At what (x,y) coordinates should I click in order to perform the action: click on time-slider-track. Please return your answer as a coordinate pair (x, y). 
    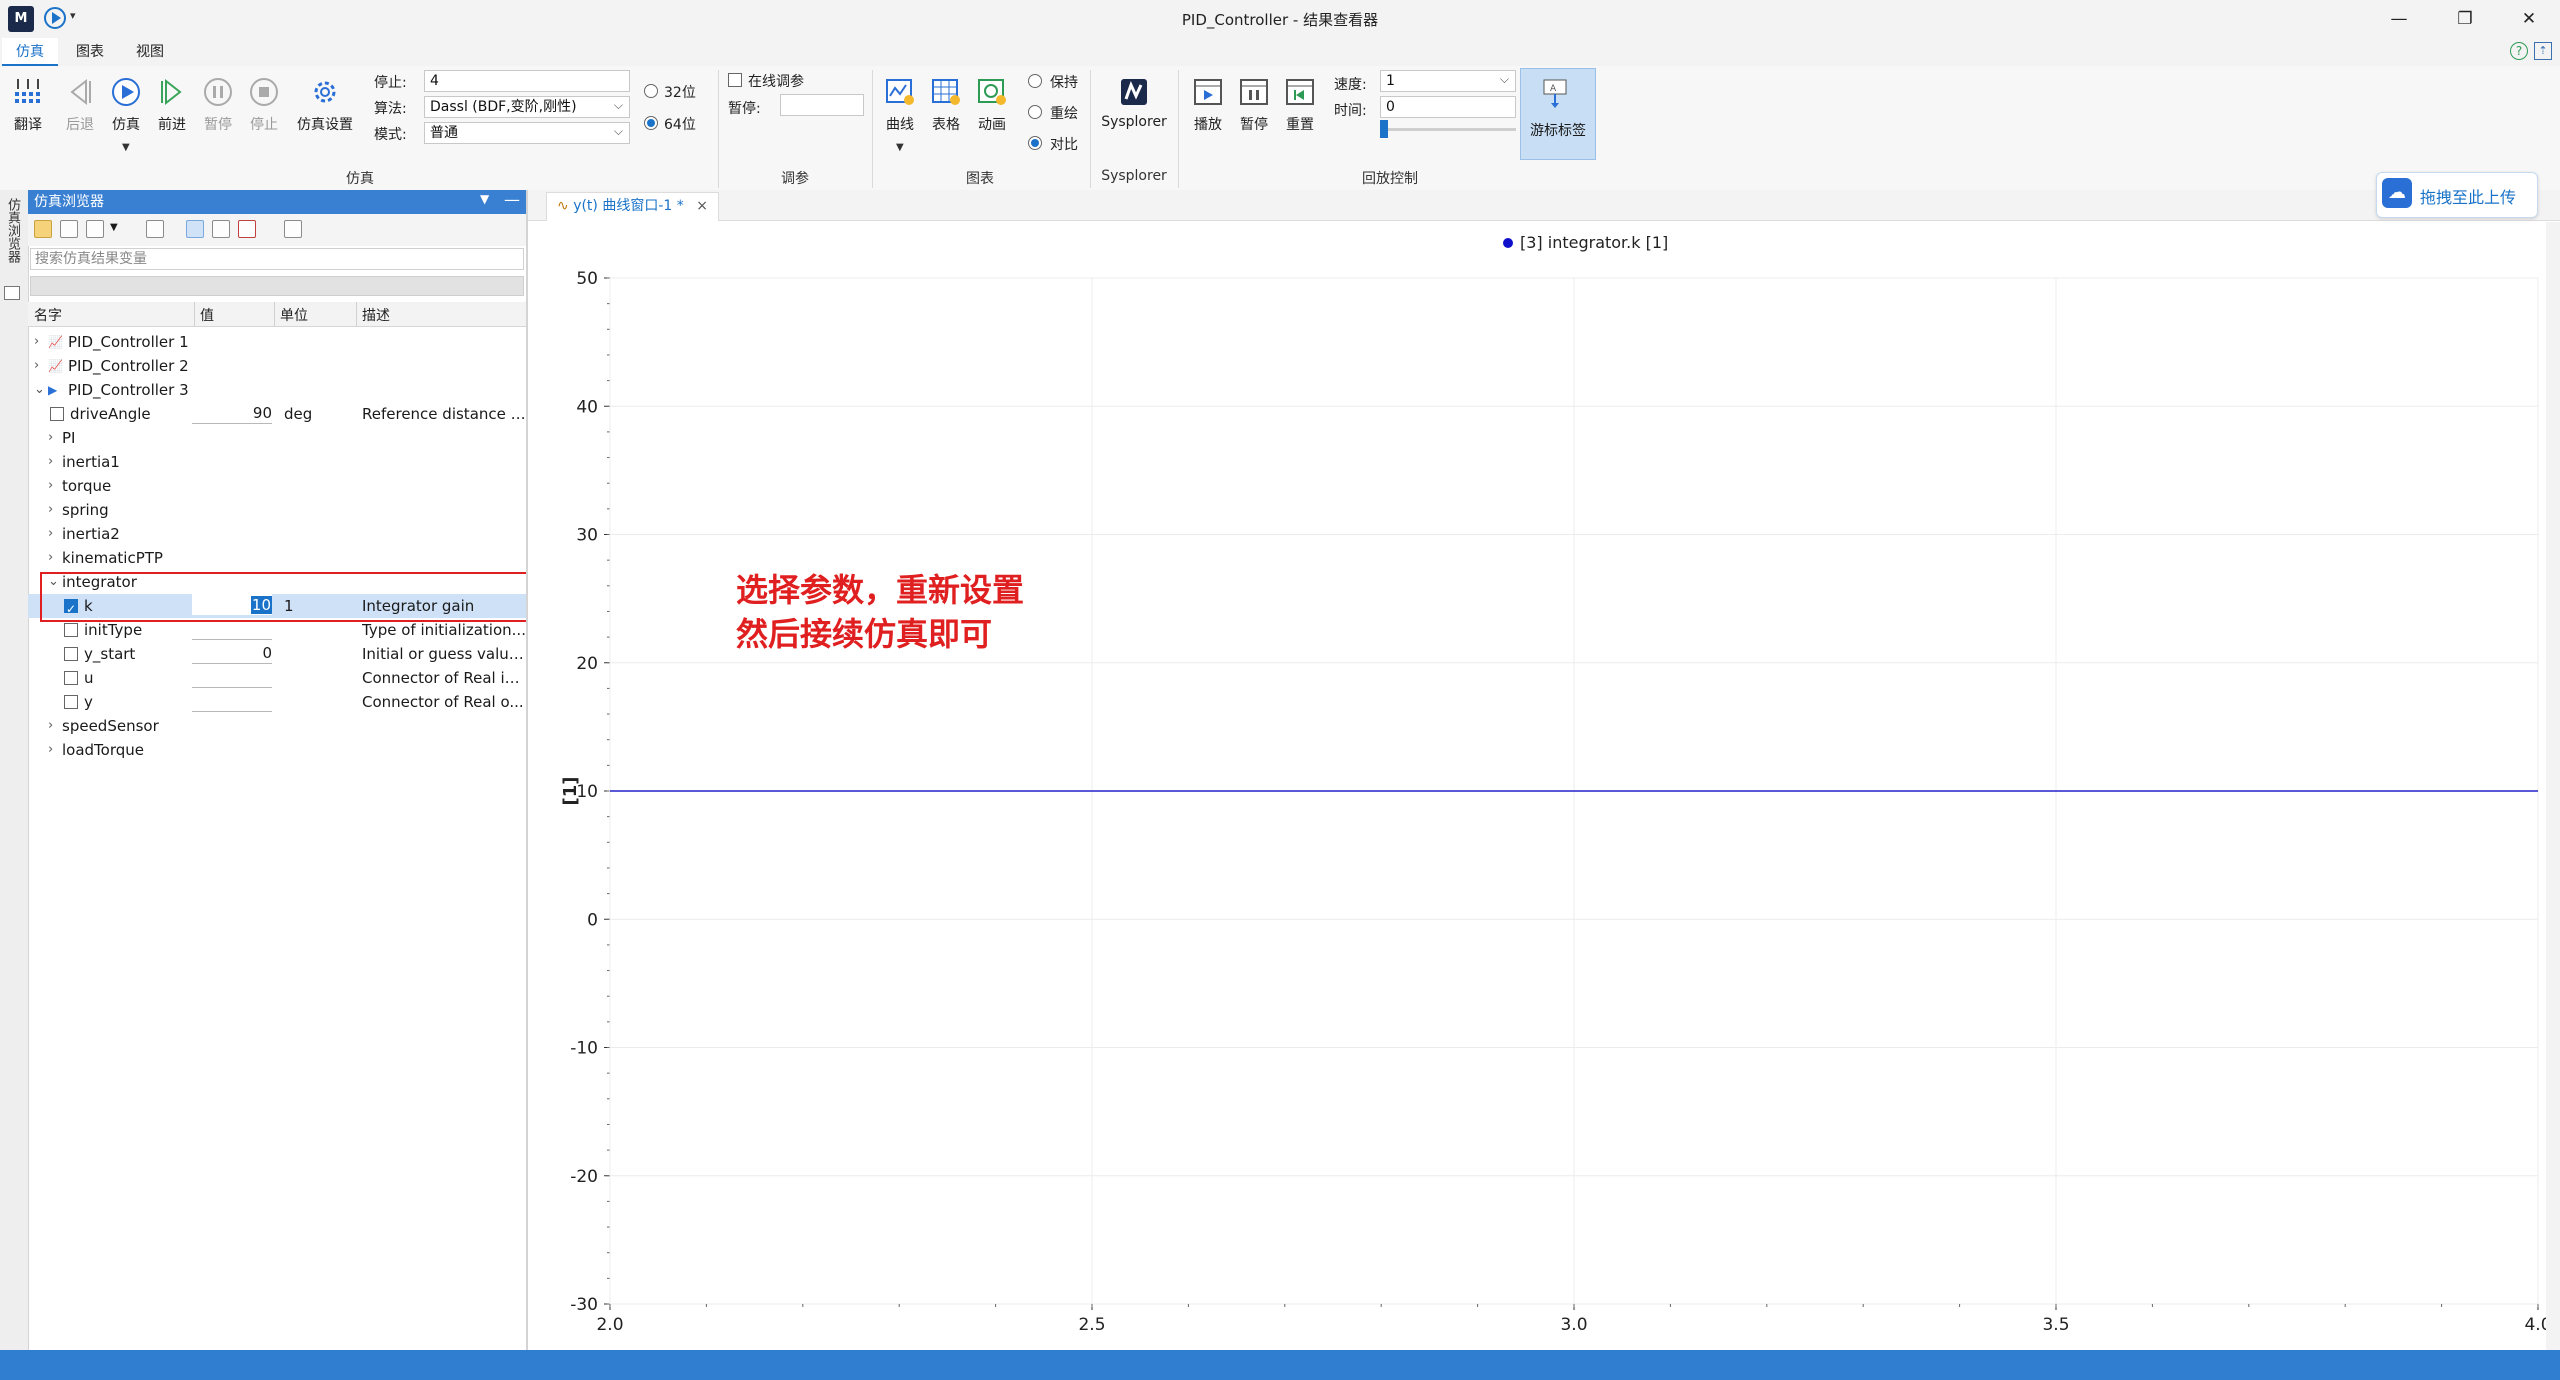
    Looking at the image, I should click on (1448, 129).